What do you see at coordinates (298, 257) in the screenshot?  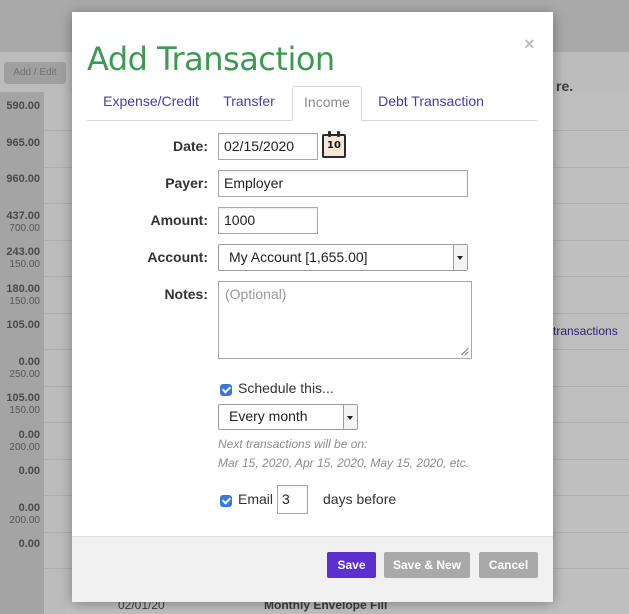 I see `account-select-value: My Account [1,655.00]` at bounding box center [298, 257].